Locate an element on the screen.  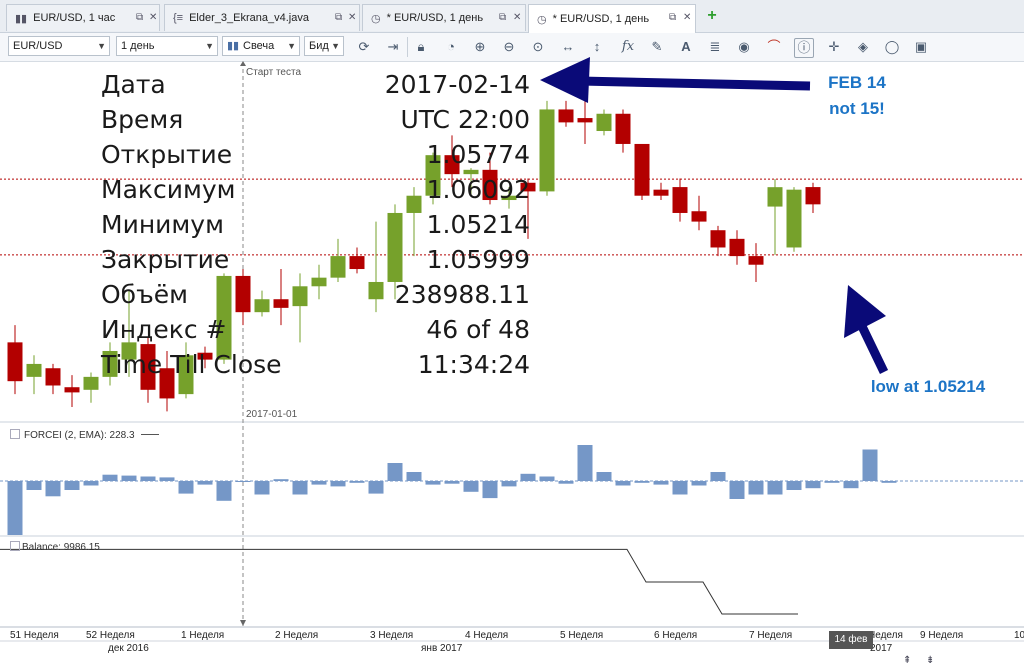
start-test-label: Старт теста is located at coordinates (274, 72).